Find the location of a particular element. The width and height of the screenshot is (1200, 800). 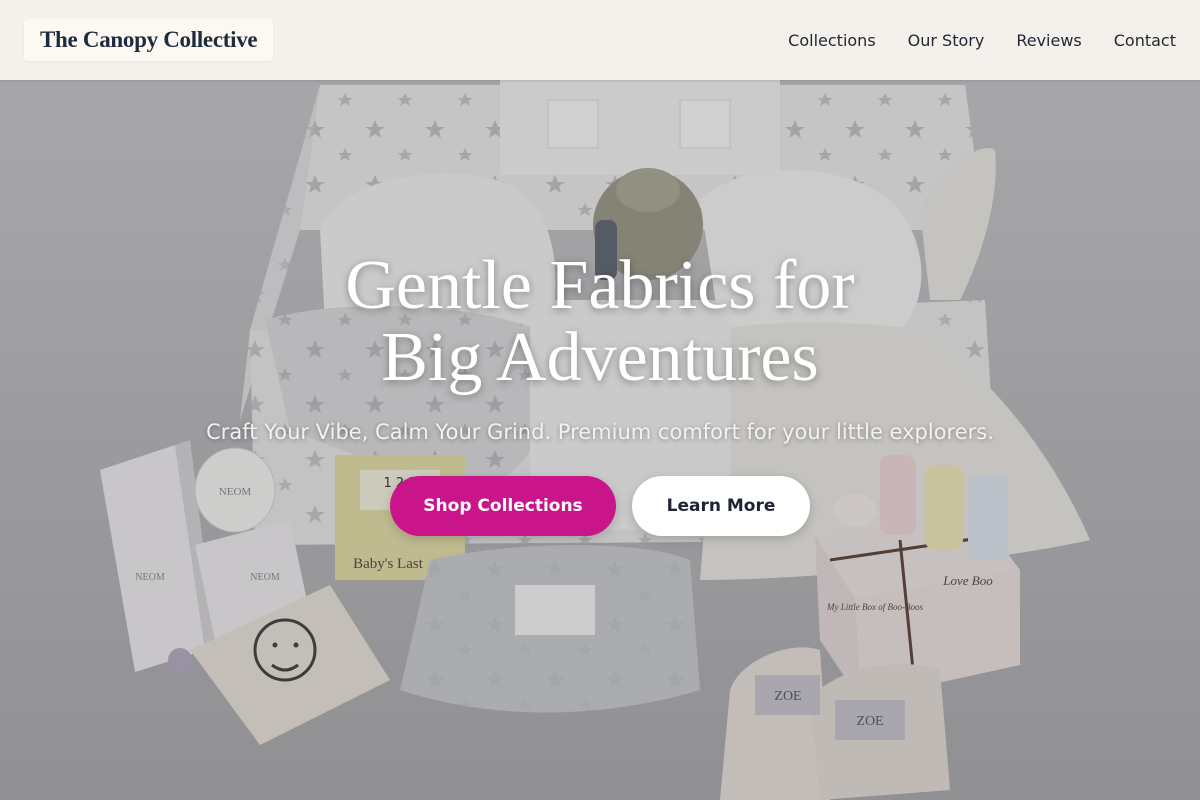

main-nav: Collections Our Story Reviews Contact is located at coordinates (982, 40).